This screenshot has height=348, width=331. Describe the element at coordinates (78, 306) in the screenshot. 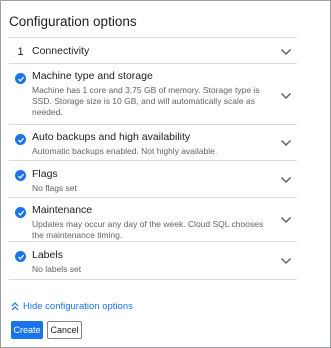

I see `hide-link-label: Hide configuration options` at that location.